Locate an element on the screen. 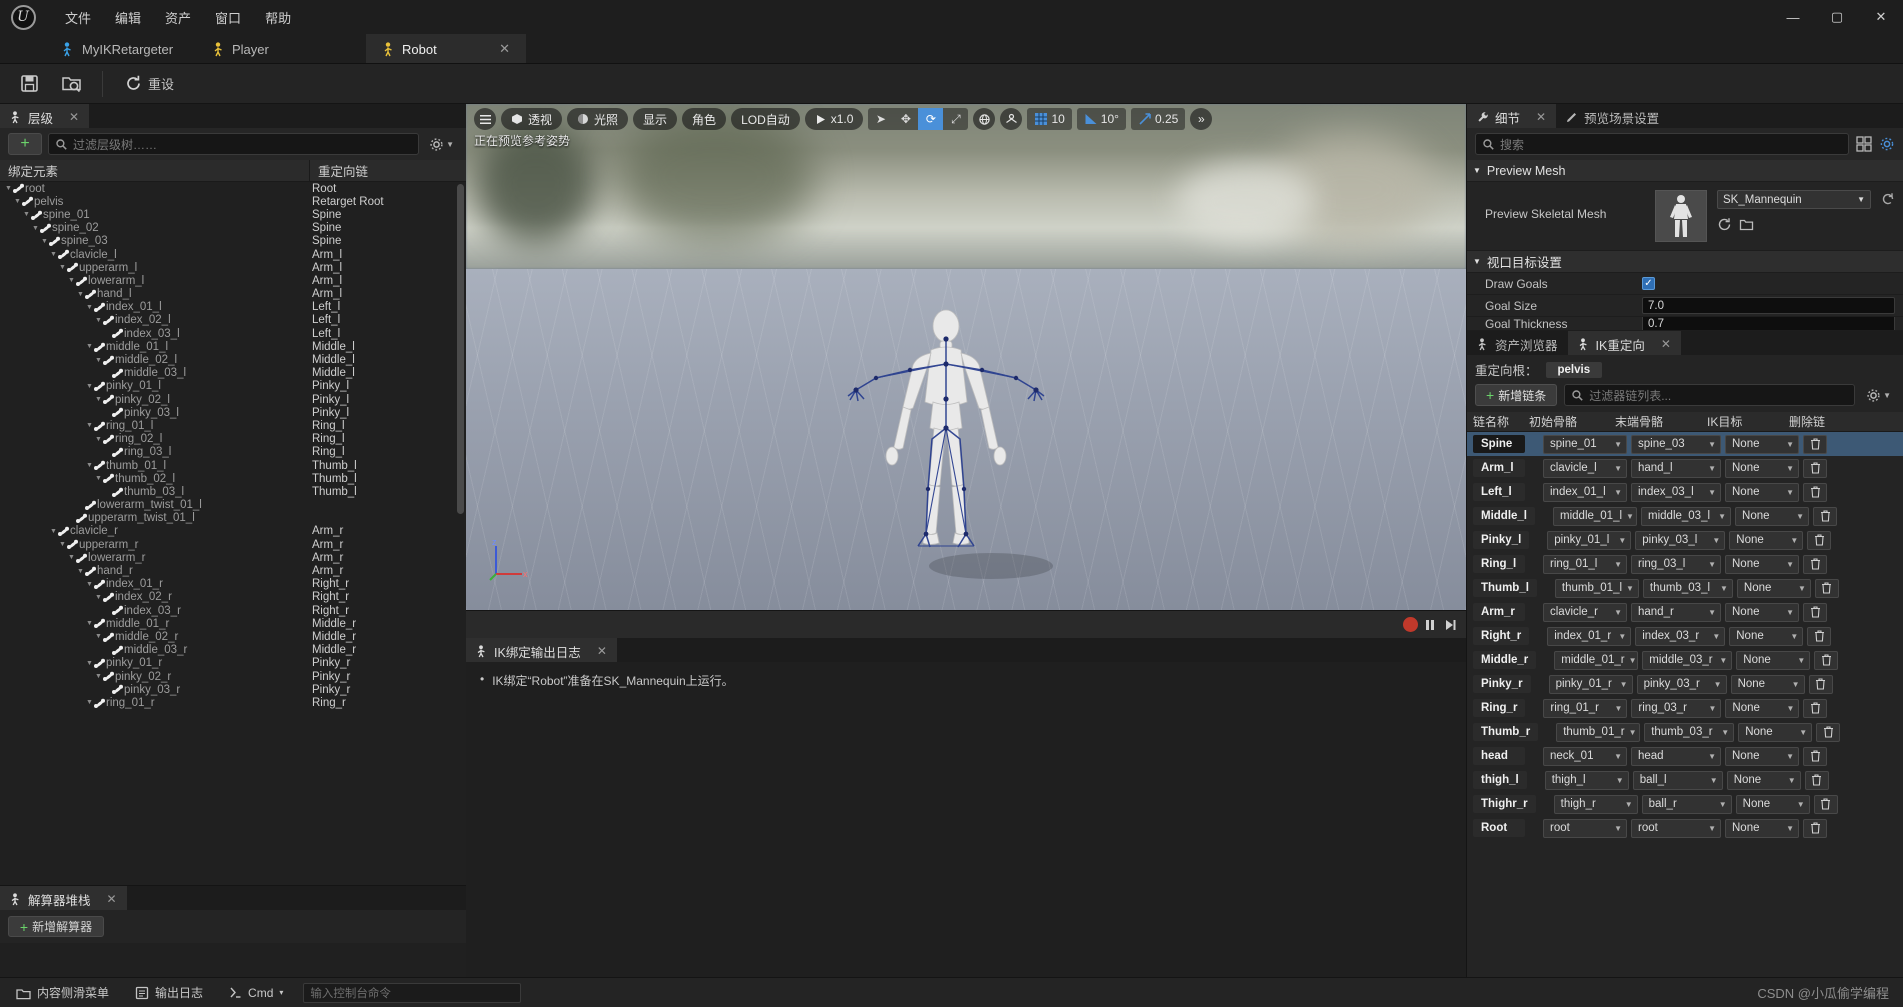  solver-list is located at coordinates (233, 960).